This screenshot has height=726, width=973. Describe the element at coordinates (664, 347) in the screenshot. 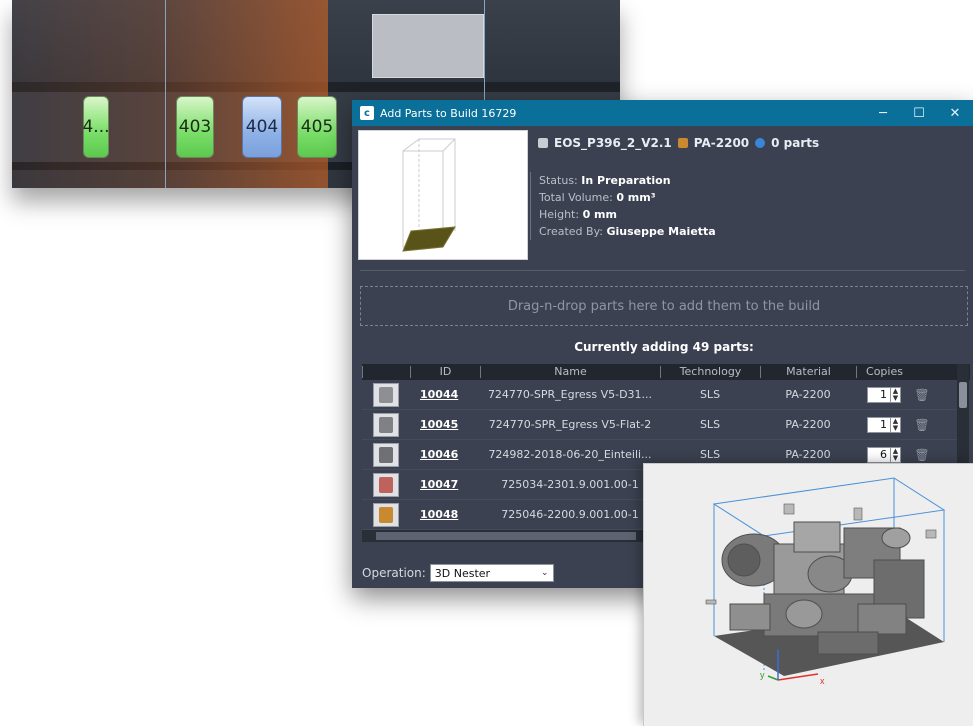

I see `adding-count-label: Currently adding 49 parts:` at that location.